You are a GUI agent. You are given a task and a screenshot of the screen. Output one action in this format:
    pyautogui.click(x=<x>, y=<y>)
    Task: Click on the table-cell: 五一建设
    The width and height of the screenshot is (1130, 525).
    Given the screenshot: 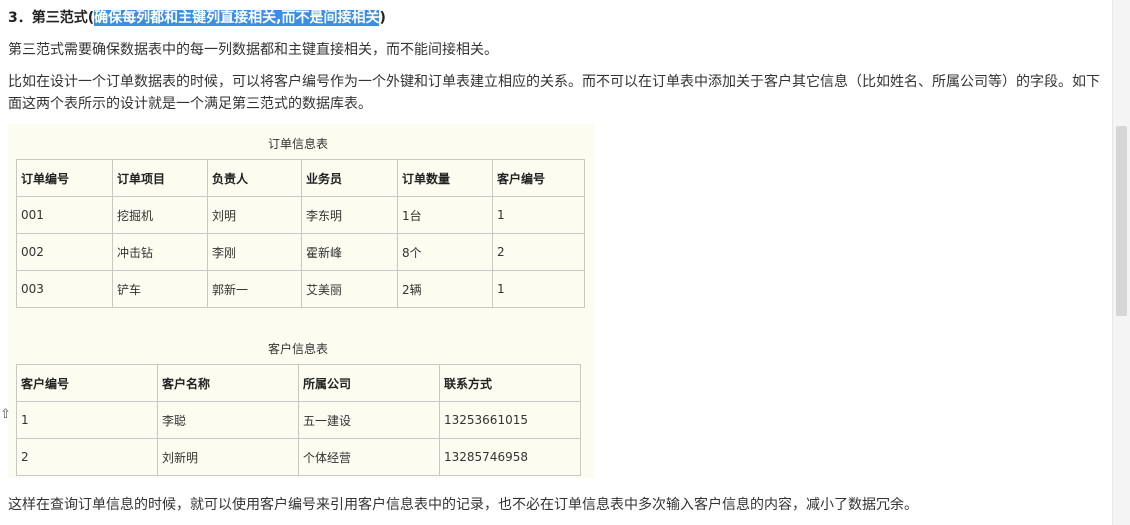 What is the action you would take?
    pyautogui.click(x=369, y=420)
    